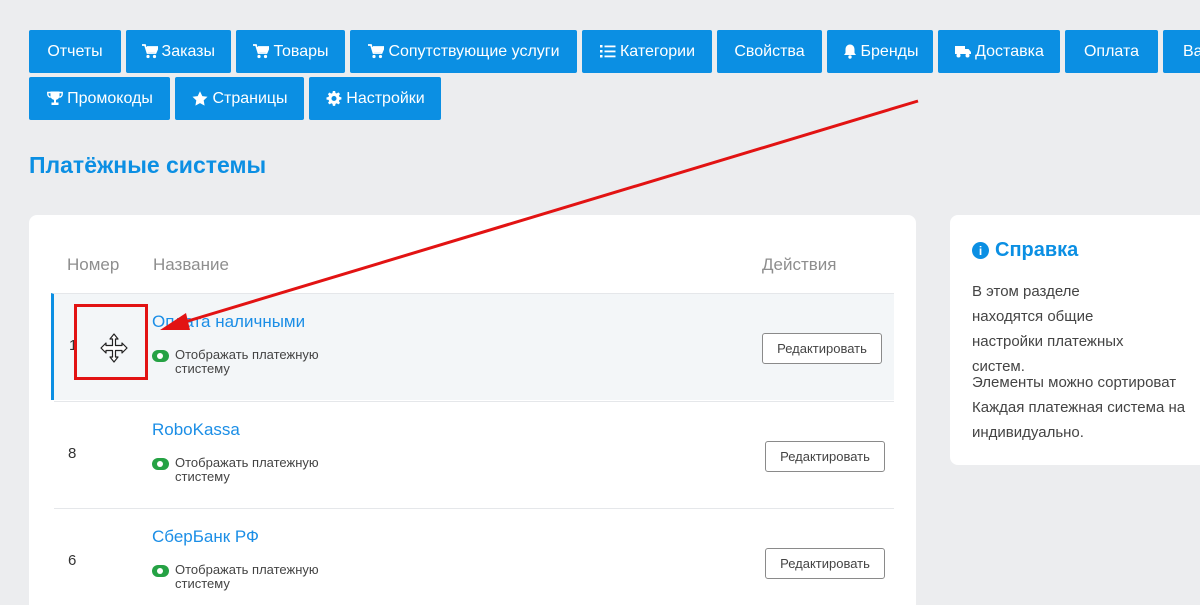 The height and width of the screenshot is (605, 1200). I want to click on nav-label: Страницы, so click(250, 98).